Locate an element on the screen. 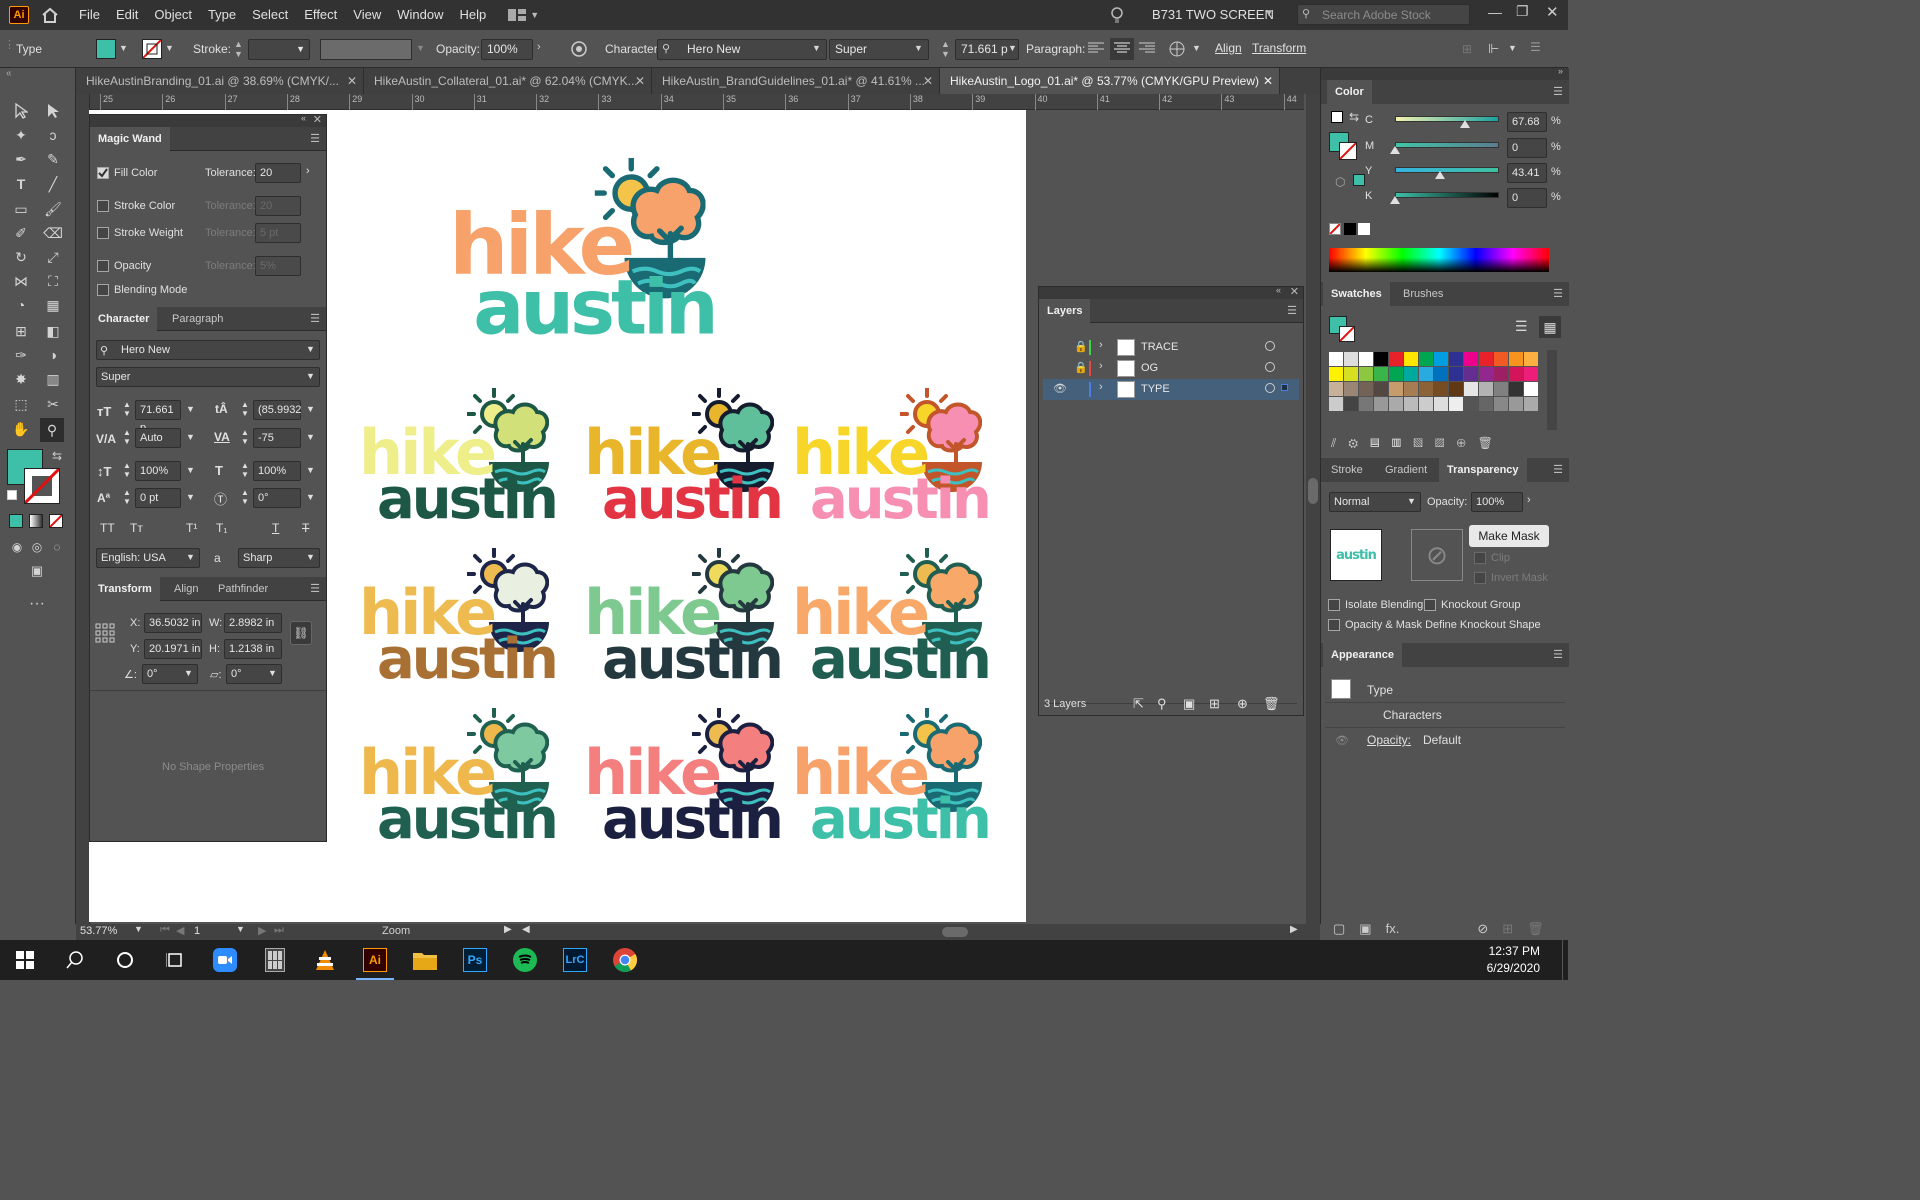  layer-row: 🔒 › TRACE is located at coordinates (1171, 347).